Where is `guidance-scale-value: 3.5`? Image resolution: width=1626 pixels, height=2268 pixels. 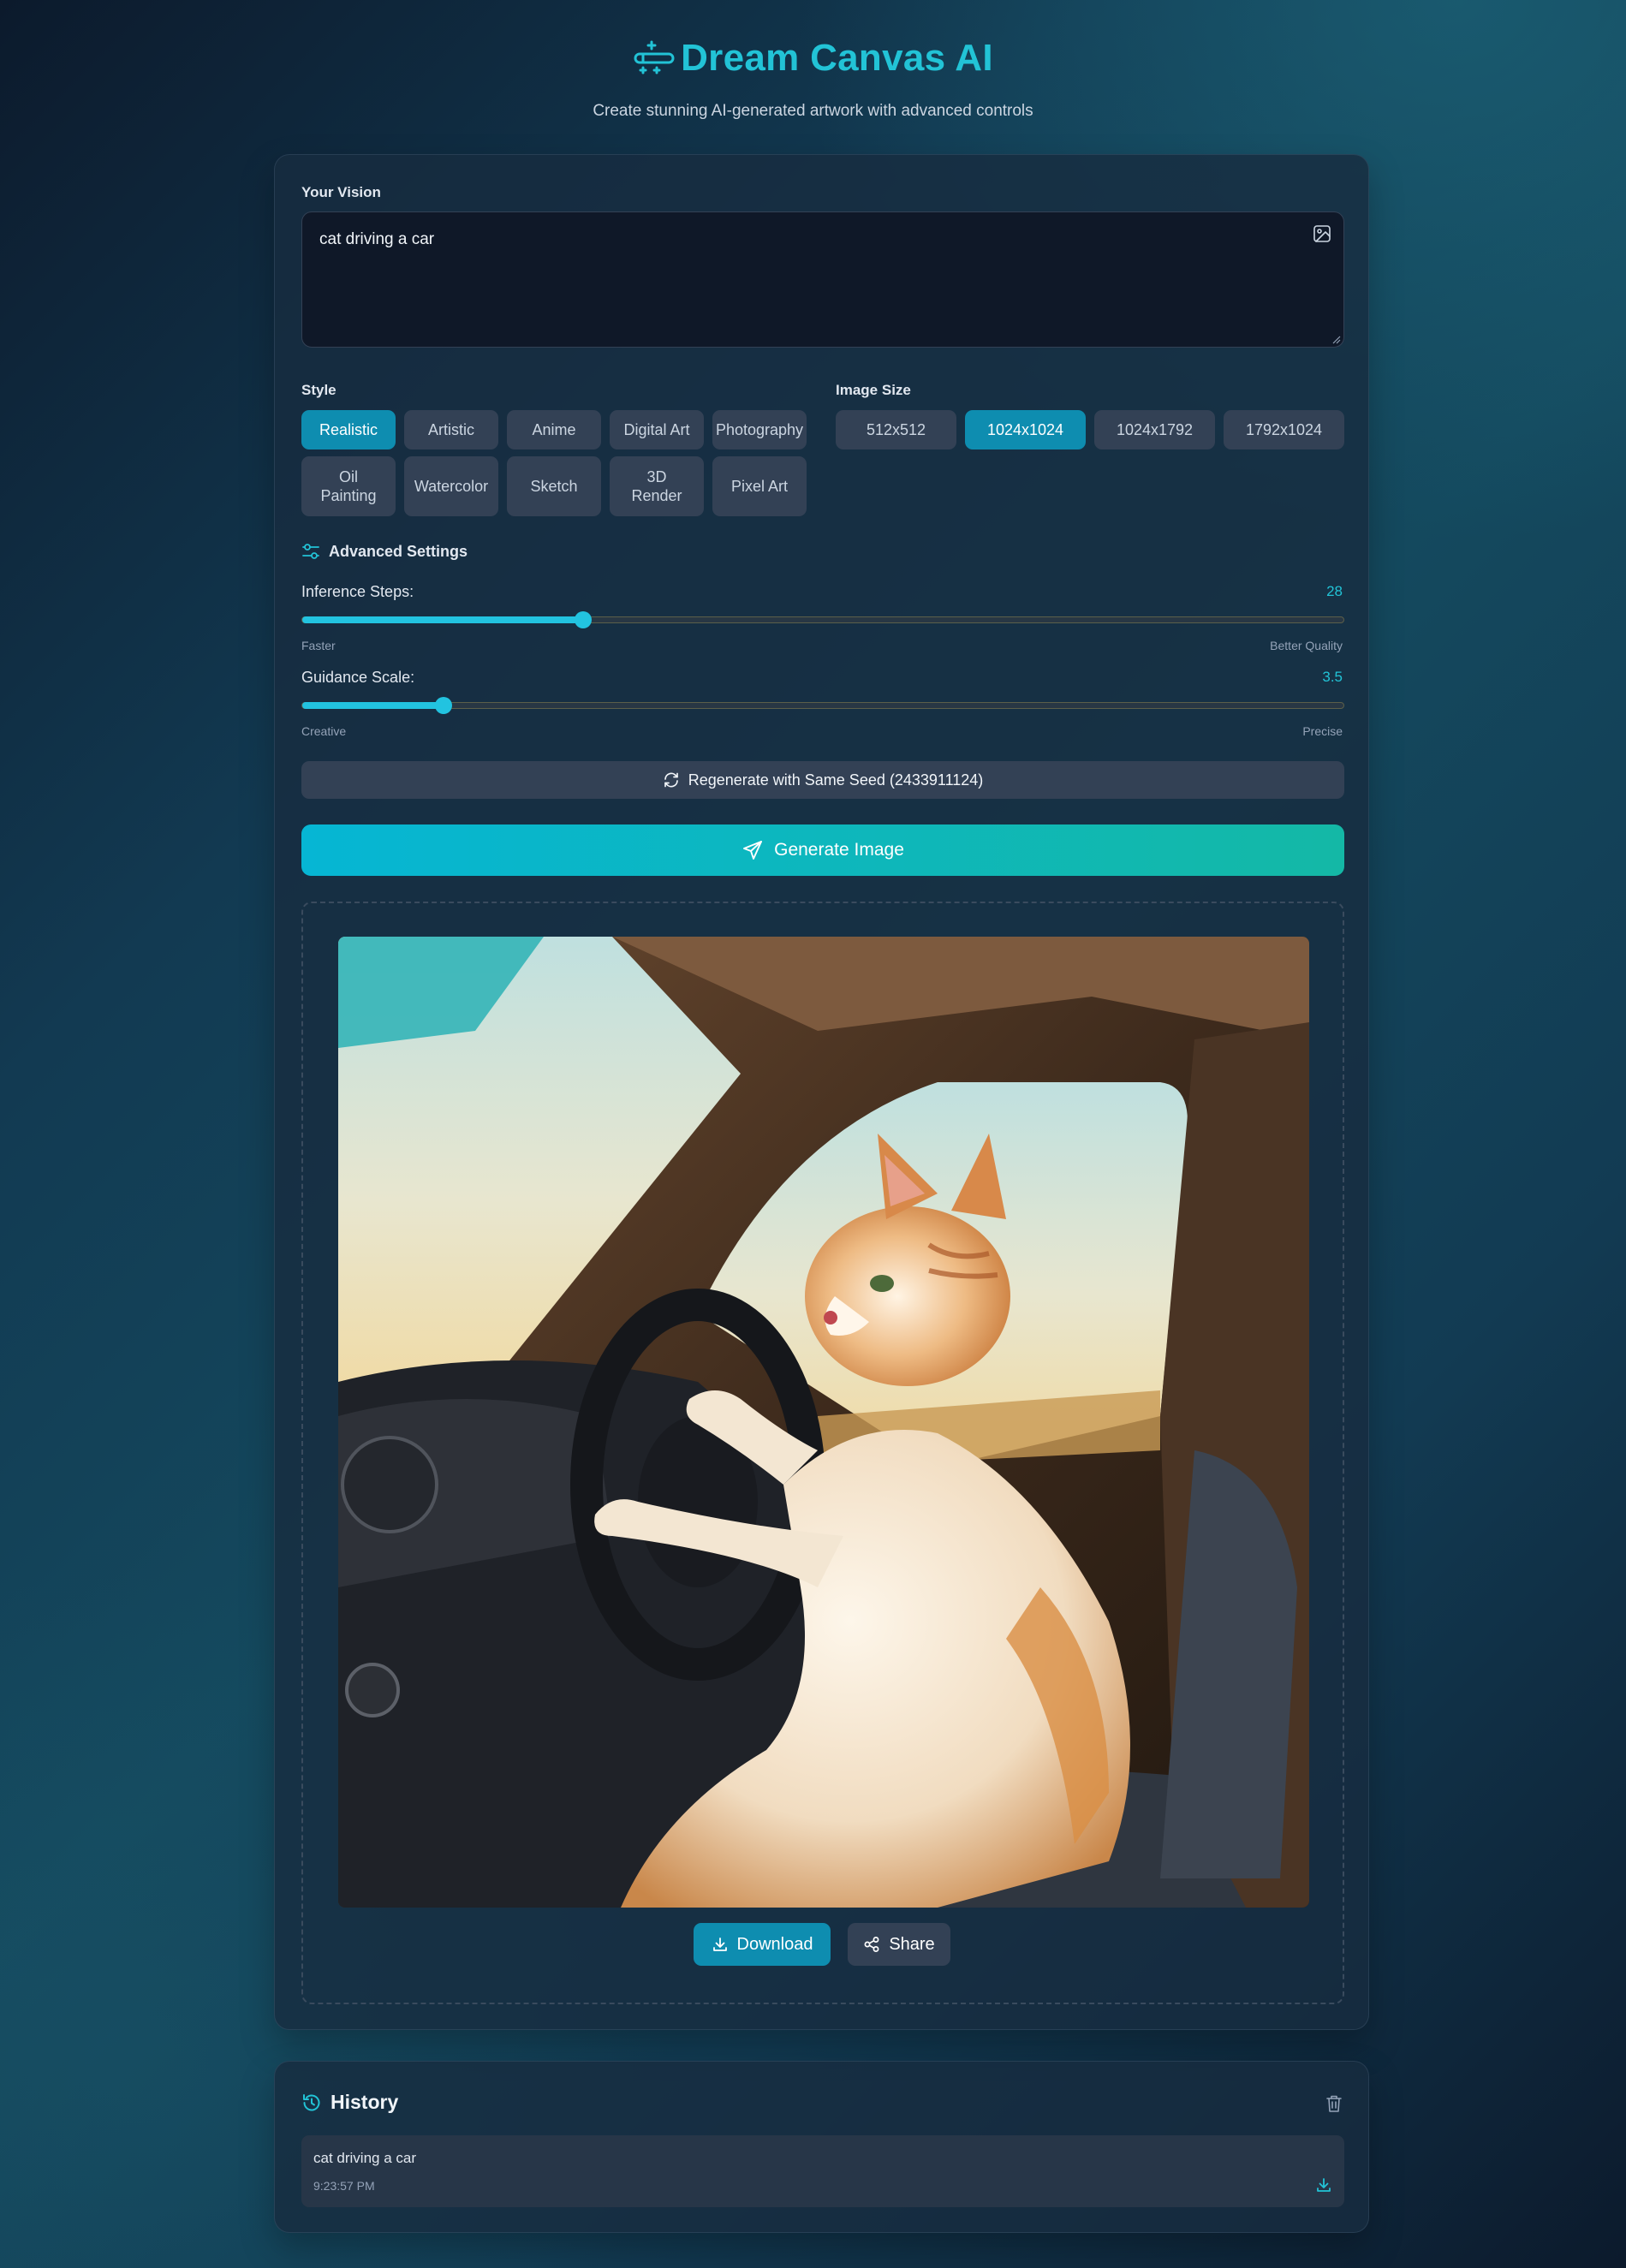
guidance-scale-value: 3.5 is located at coordinates (1333, 677).